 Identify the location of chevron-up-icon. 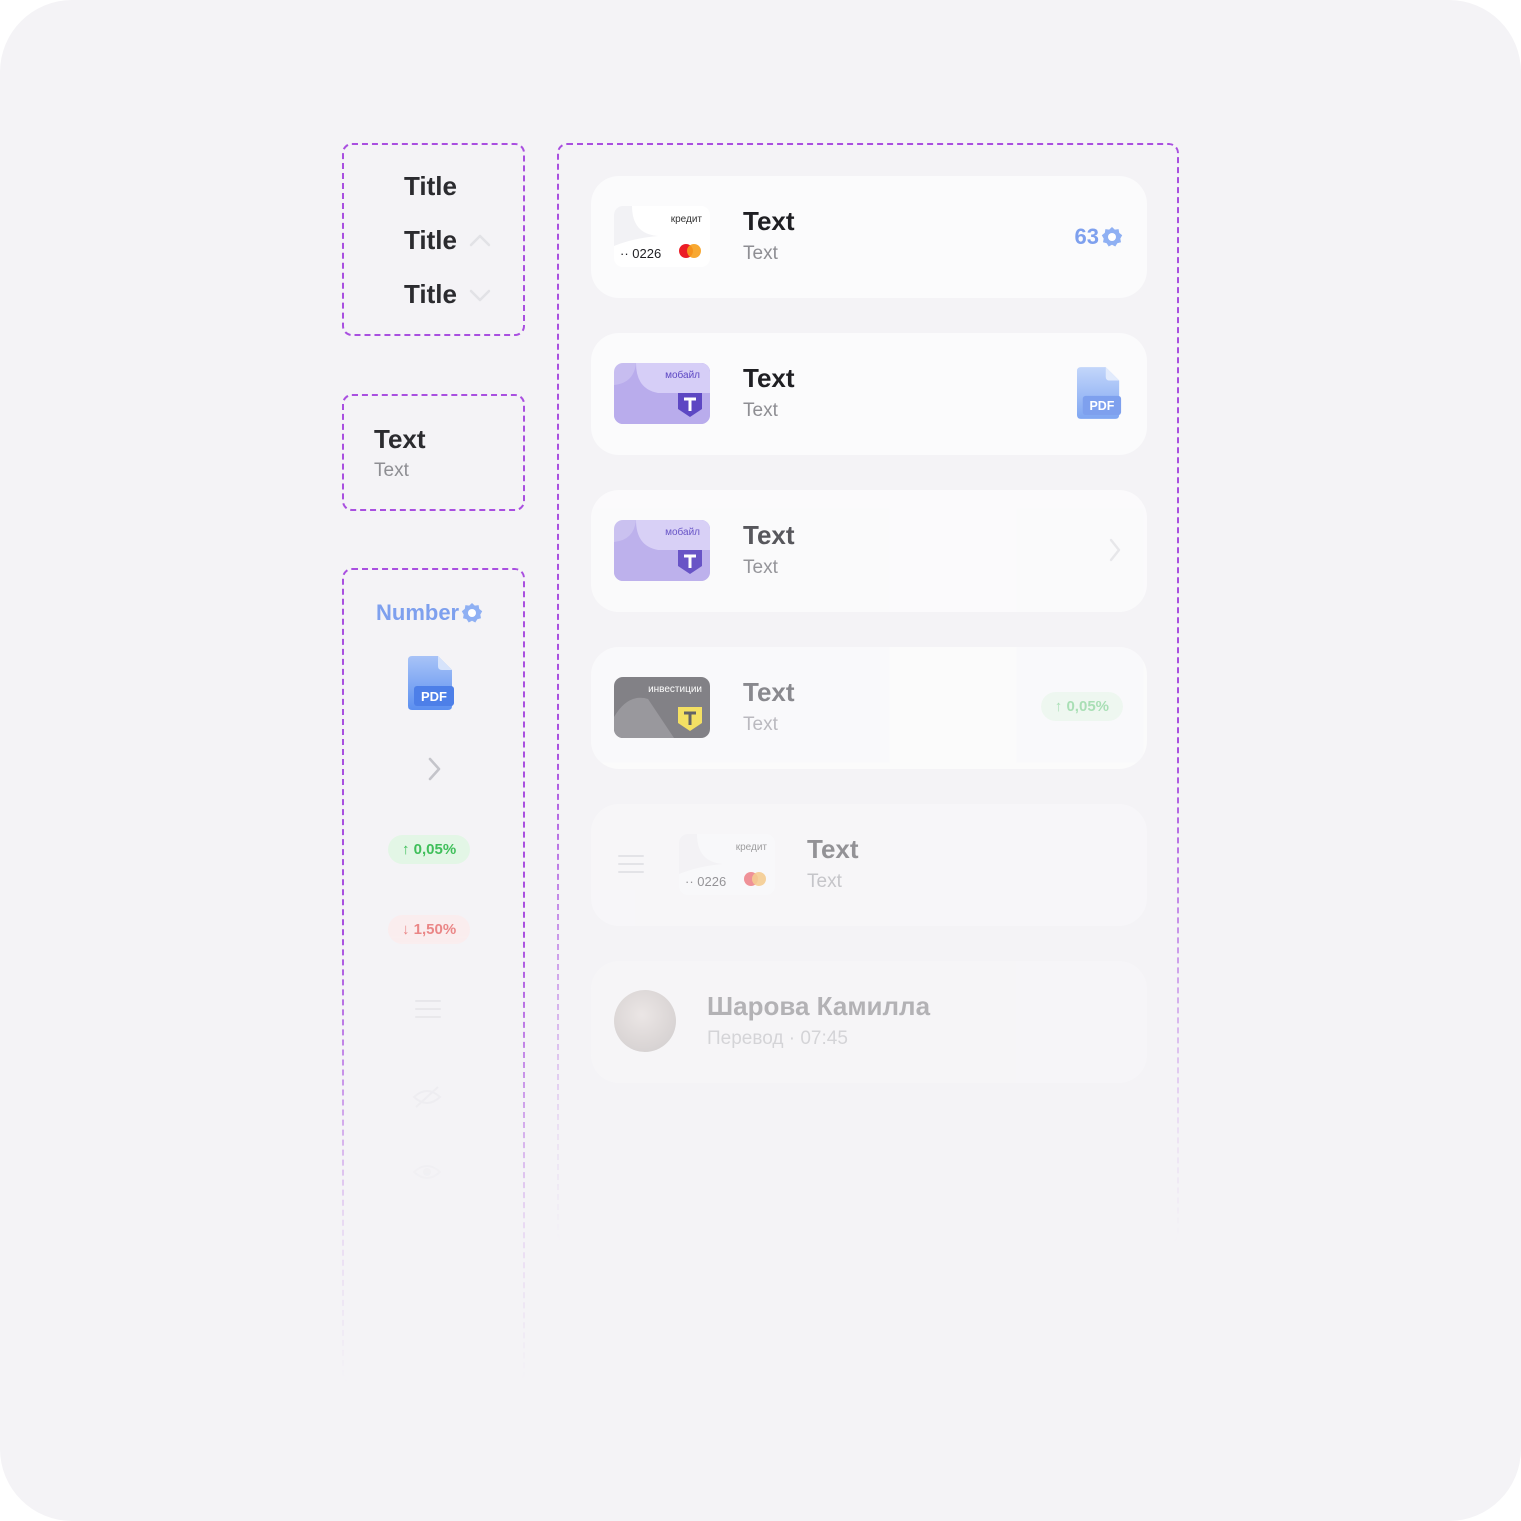
(480, 241).